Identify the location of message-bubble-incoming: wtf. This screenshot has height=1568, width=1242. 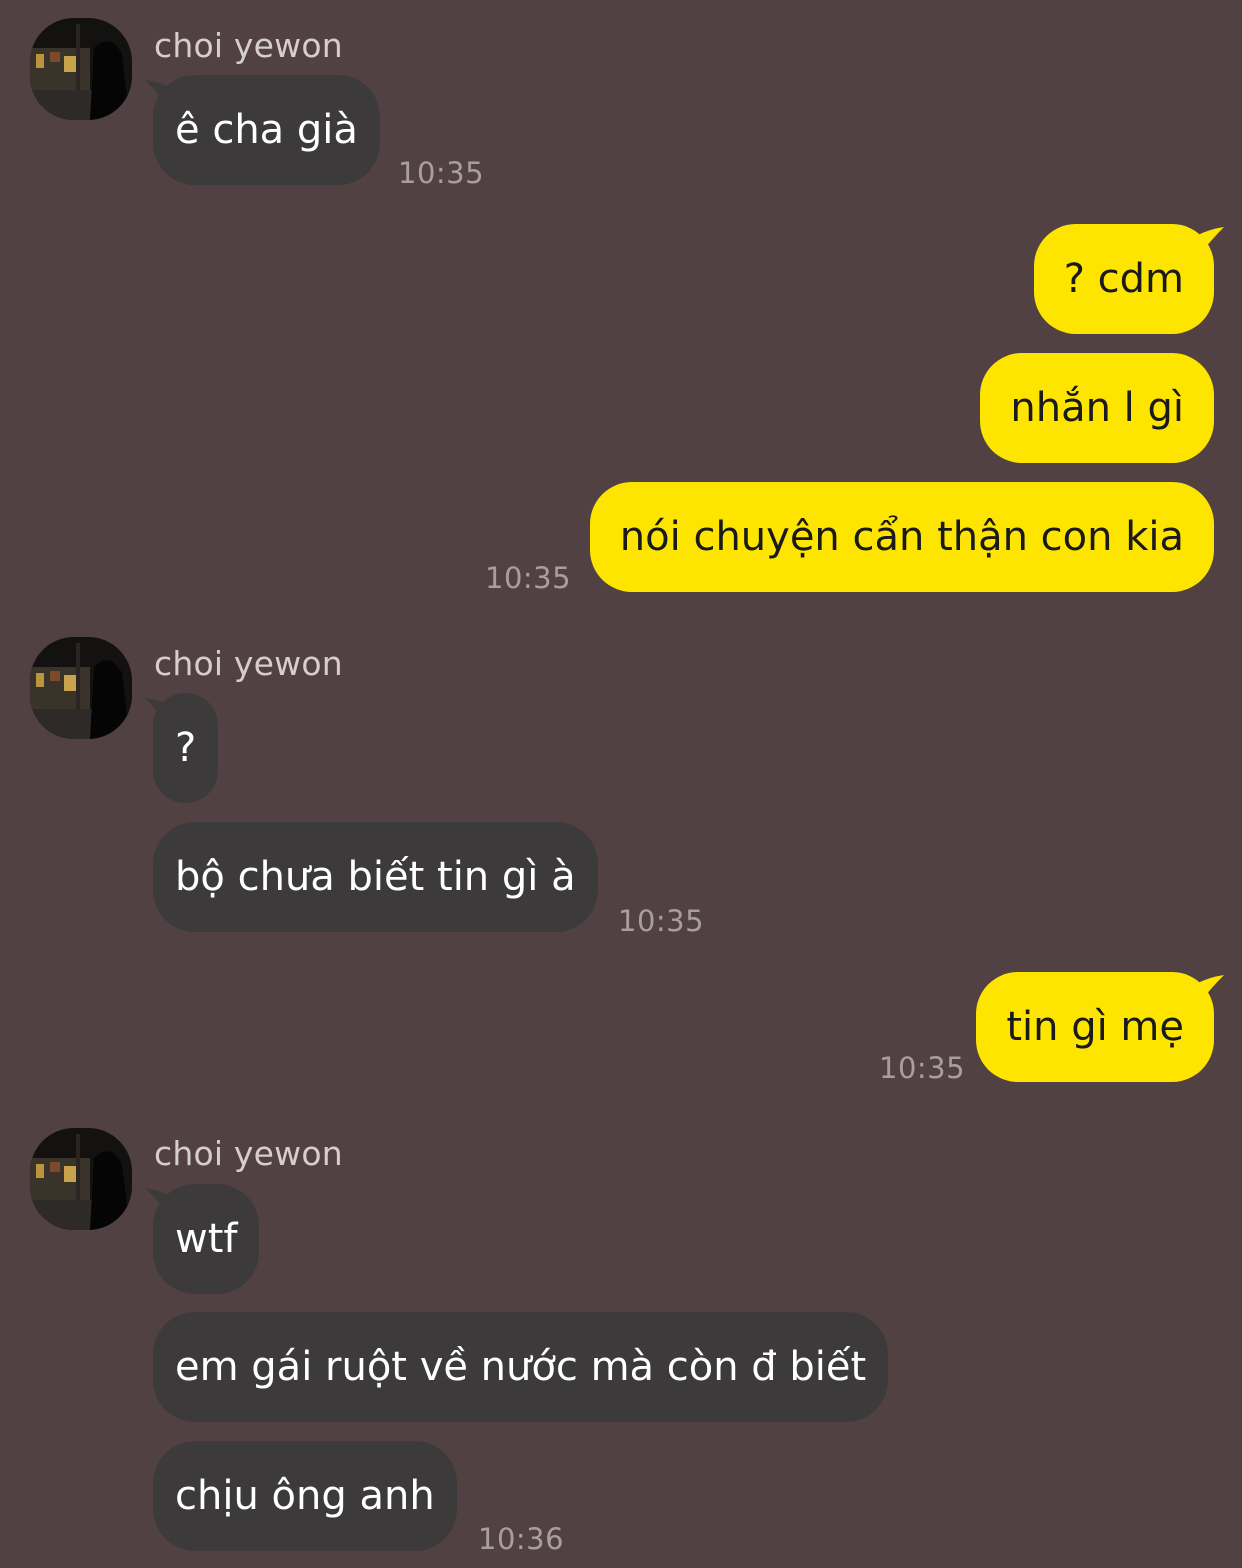
(206, 1239).